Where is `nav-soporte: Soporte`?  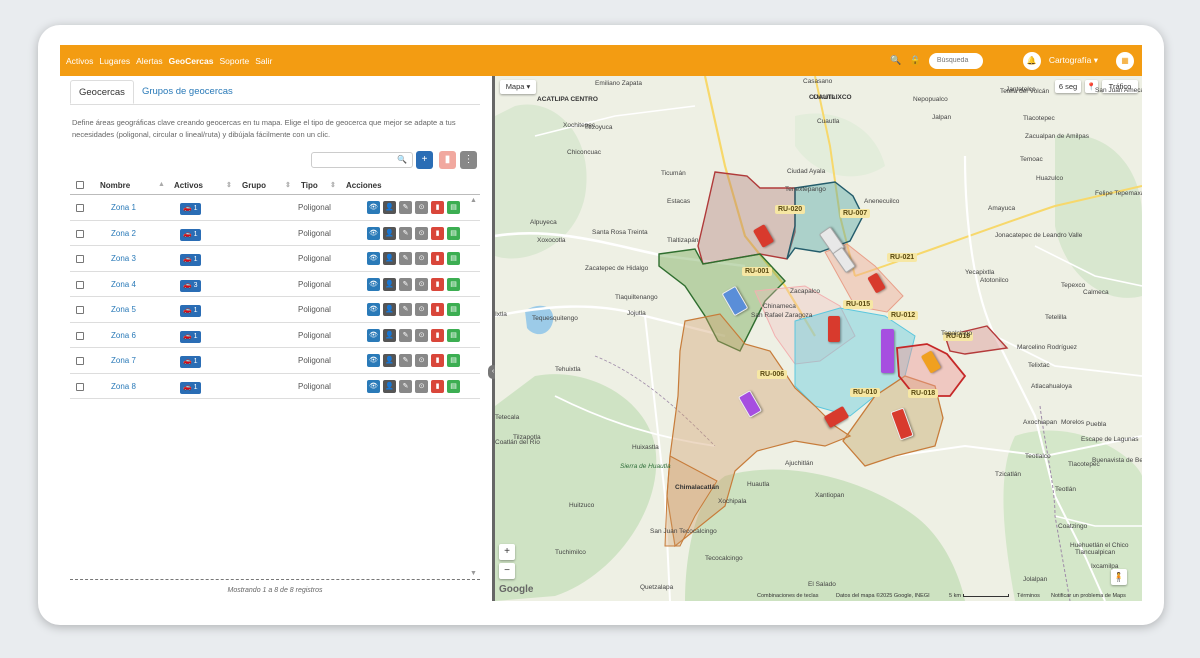 nav-soporte: Soporte is located at coordinates (234, 61).